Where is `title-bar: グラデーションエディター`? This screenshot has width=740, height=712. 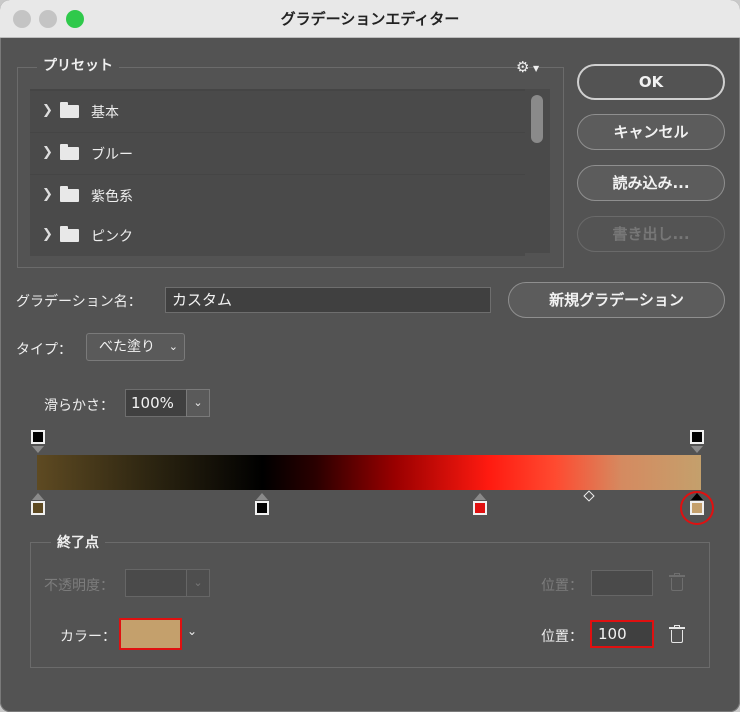
title-bar: グラデーションエディター is located at coordinates (370, 19).